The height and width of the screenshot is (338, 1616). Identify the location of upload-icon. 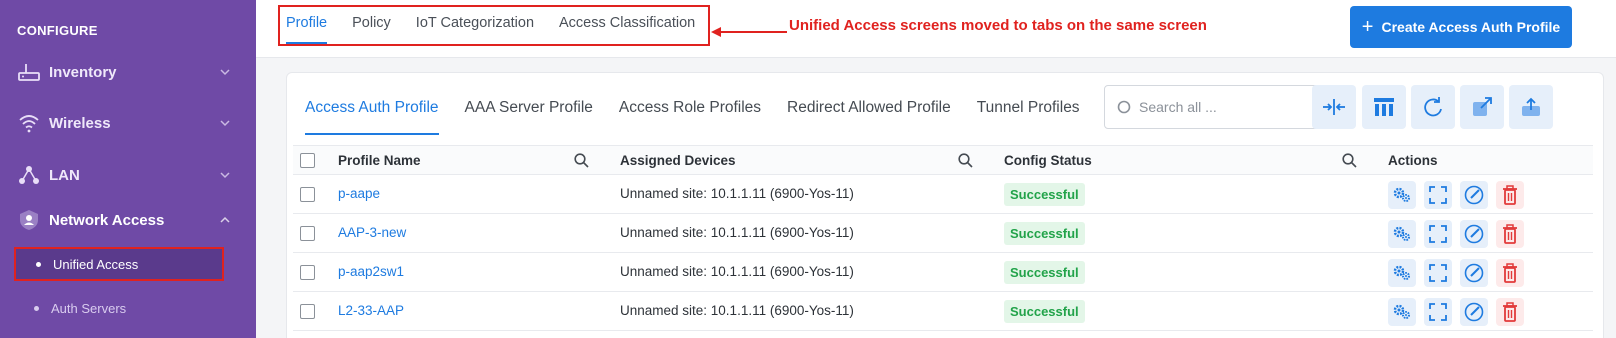
(1531, 106).